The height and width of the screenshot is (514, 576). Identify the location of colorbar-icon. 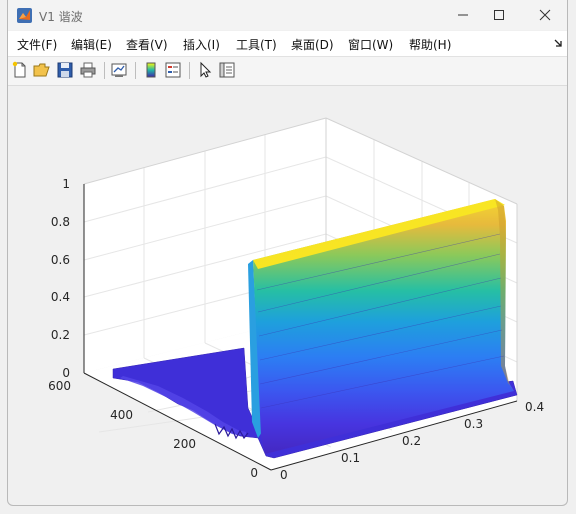
(151, 70).